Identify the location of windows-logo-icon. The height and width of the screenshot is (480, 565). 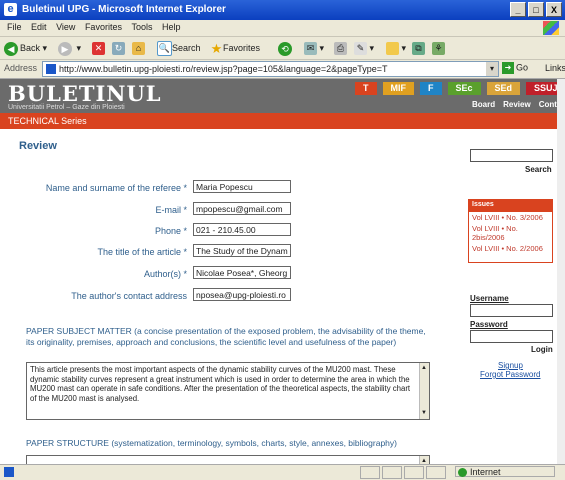
(551, 28).